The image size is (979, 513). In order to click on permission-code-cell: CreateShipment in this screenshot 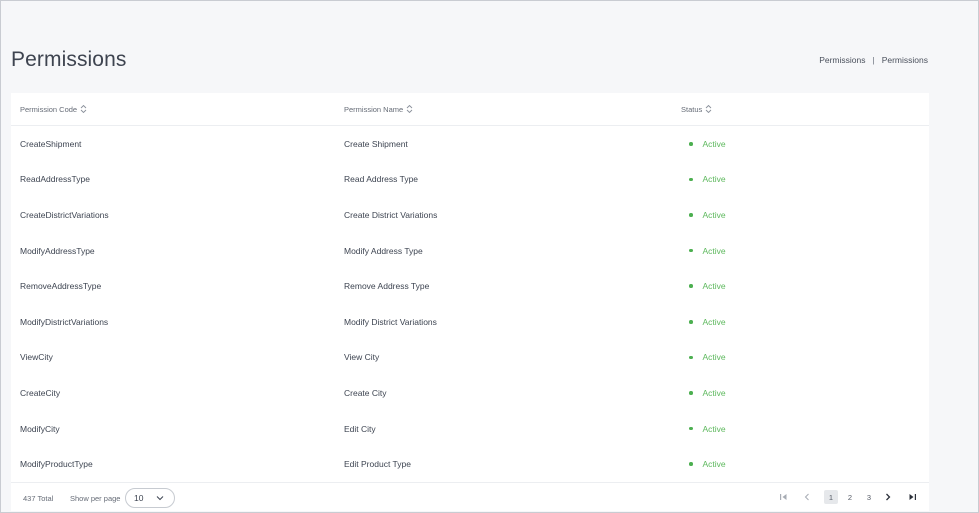, I will do `click(51, 143)`.